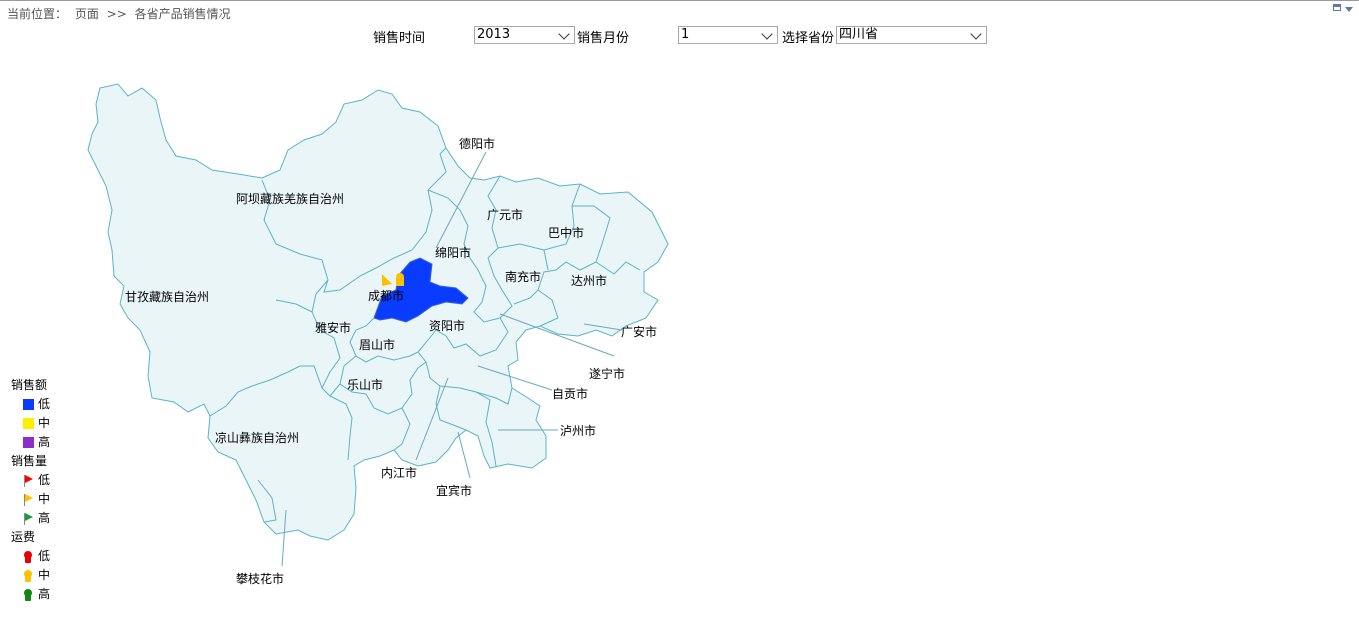 The width and height of the screenshot is (1359, 618). I want to click on label-luzhou: 泸州市, so click(578, 430).